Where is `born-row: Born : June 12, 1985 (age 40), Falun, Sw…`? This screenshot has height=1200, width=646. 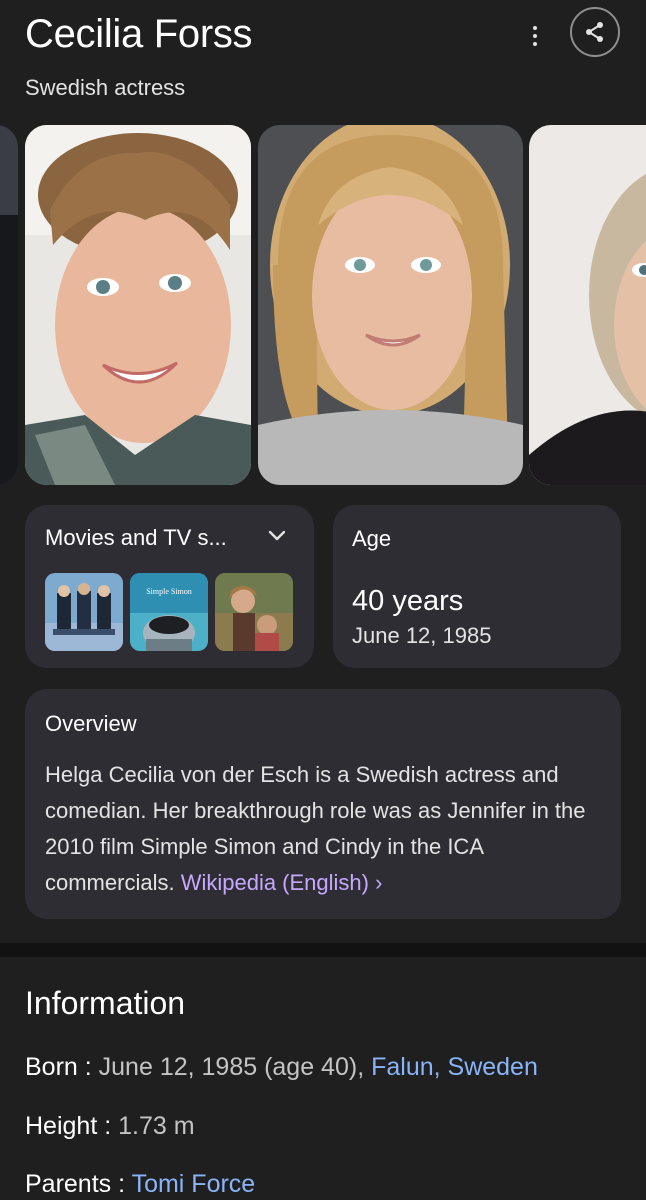 born-row: Born : June 12, 1985 (age 40), Falun, Sw… is located at coordinates (281, 1067).